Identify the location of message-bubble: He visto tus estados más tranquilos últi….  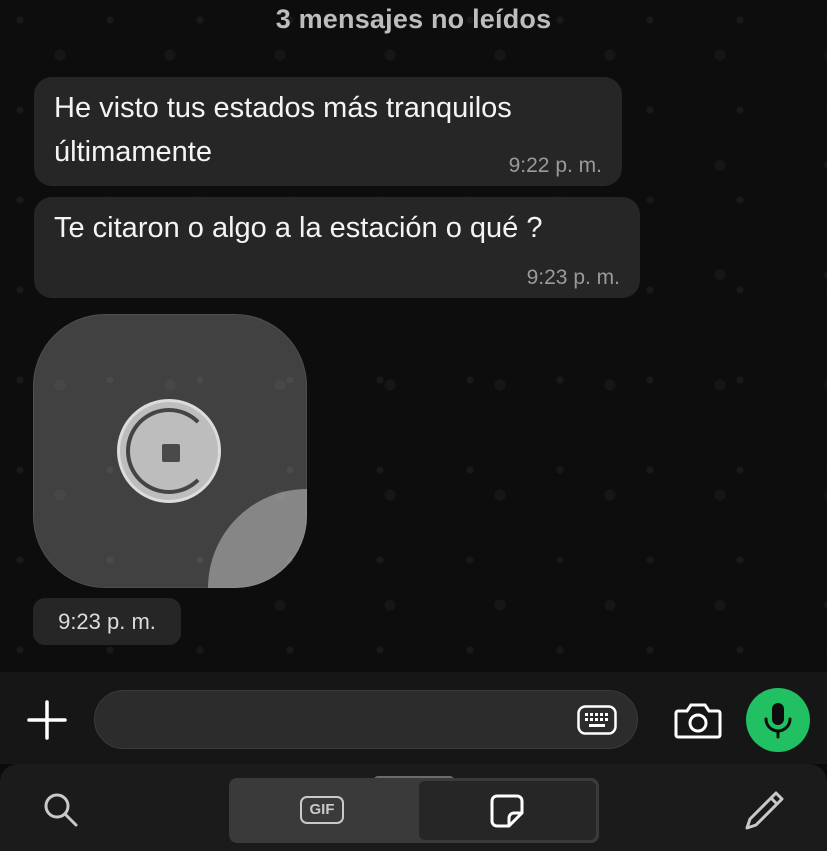
(328, 131).